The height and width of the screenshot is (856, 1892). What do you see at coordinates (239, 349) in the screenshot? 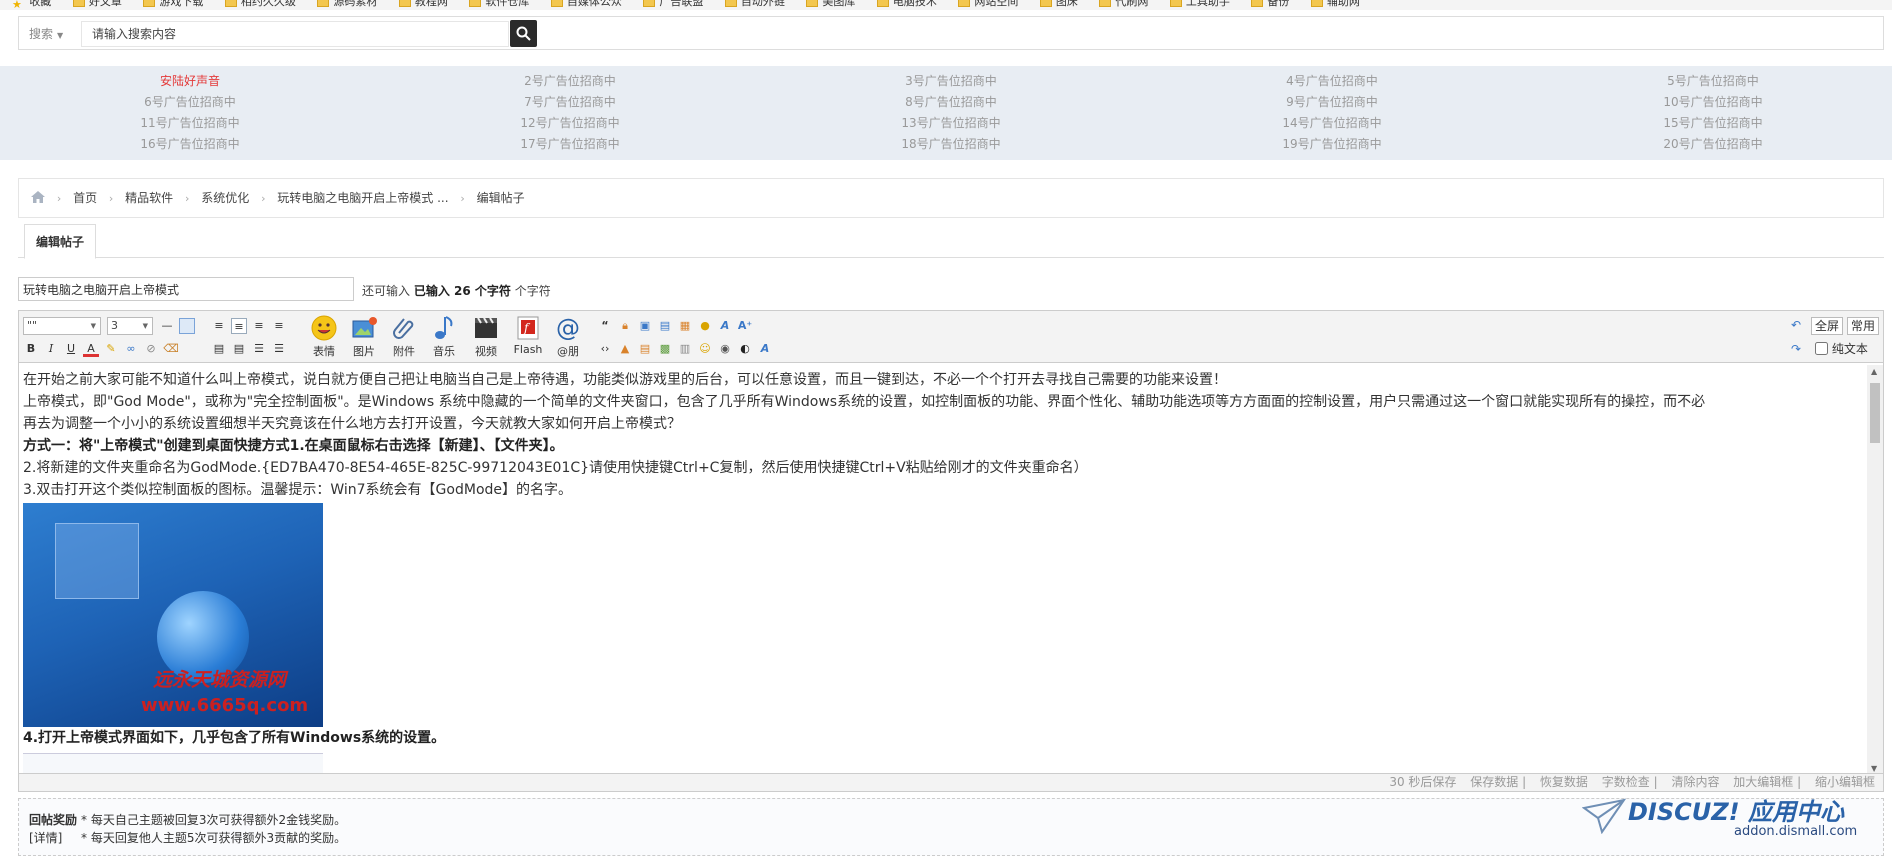
I see `outdent-icon: ▤` at bounding box center [239, 349].